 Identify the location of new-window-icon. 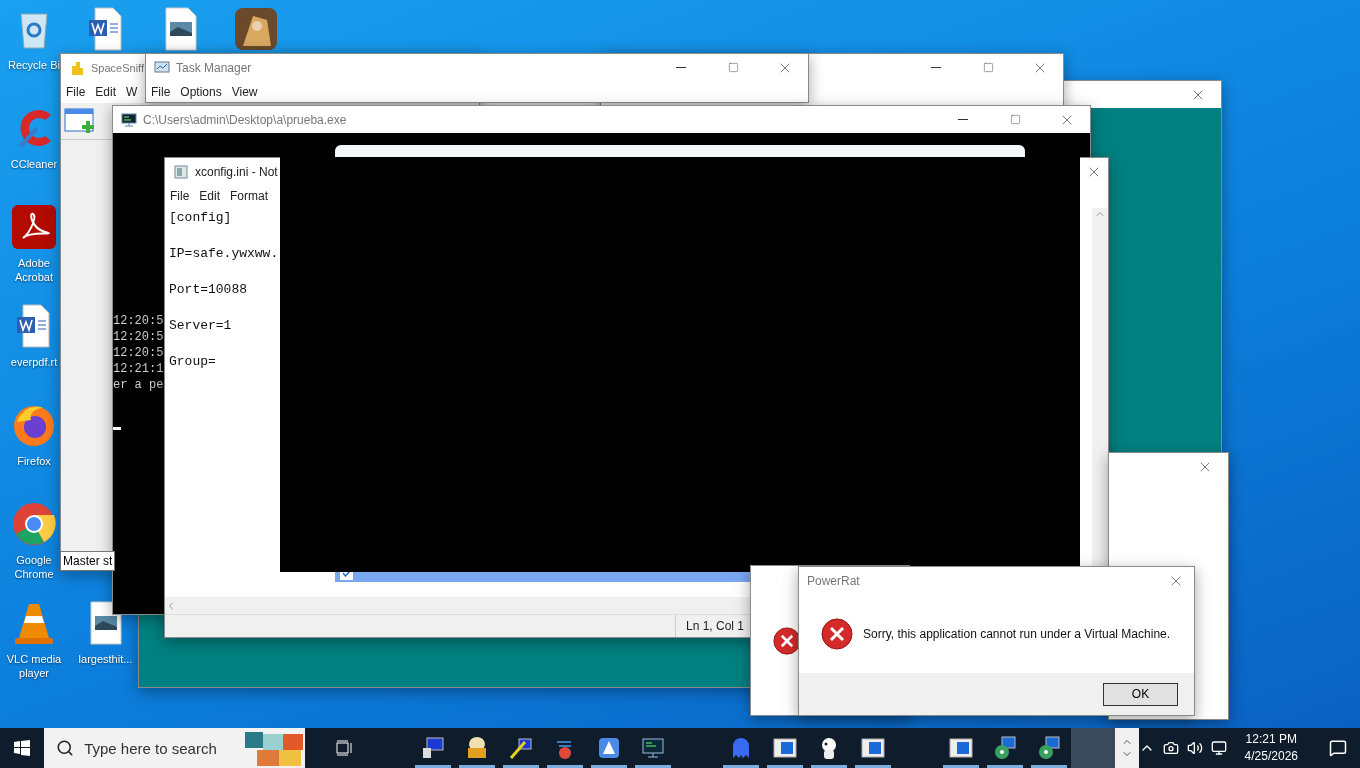
(80, 121).